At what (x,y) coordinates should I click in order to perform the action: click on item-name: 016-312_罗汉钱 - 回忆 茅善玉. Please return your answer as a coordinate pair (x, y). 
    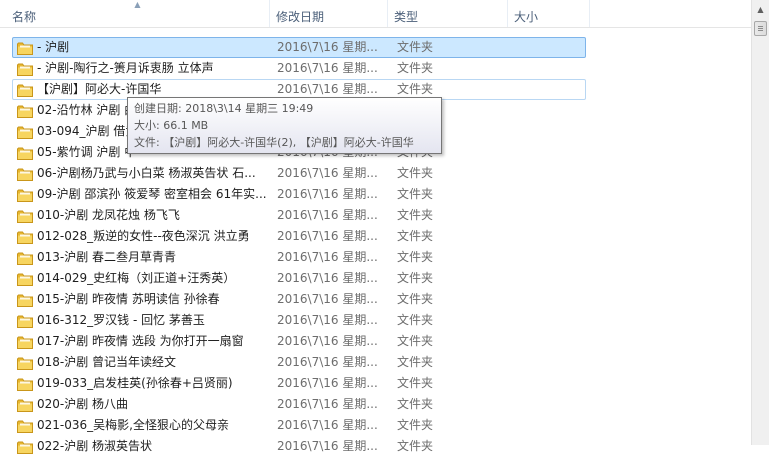
    Looking at the image, I should click on (121, 320).